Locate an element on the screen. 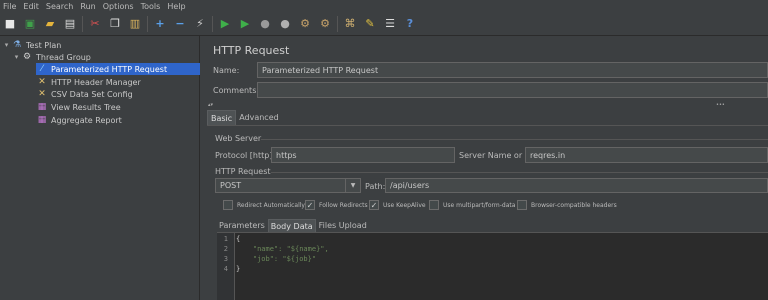  tab-advanced: Advanced is located at coordinates (259, 117).